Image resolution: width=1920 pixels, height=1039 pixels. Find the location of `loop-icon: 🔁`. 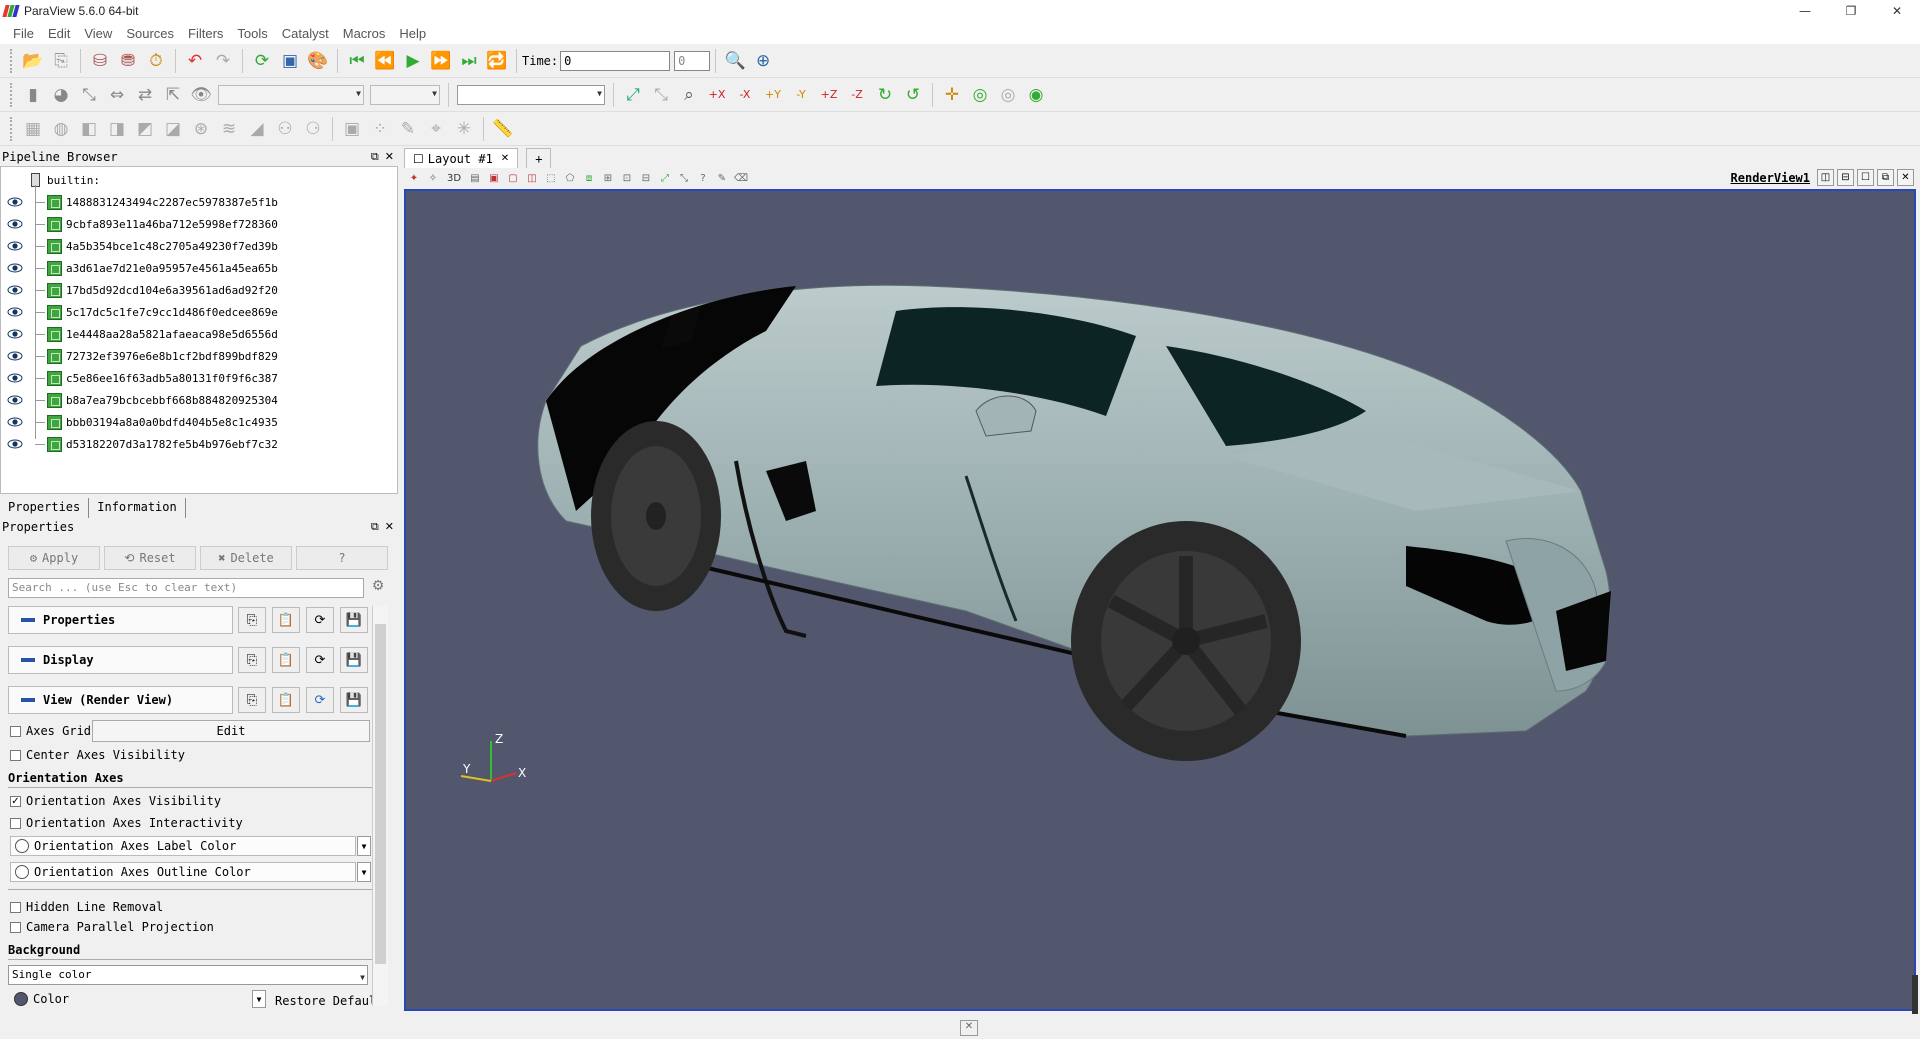

loop-icon: 🔁 is located at coordinates (497, 61).